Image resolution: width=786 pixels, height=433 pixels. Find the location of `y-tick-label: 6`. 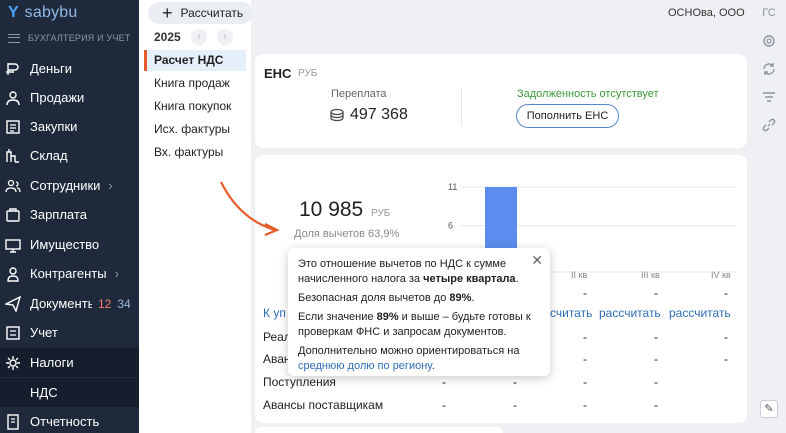

y-tick-label: 6 is located at coordinates (450, 226).